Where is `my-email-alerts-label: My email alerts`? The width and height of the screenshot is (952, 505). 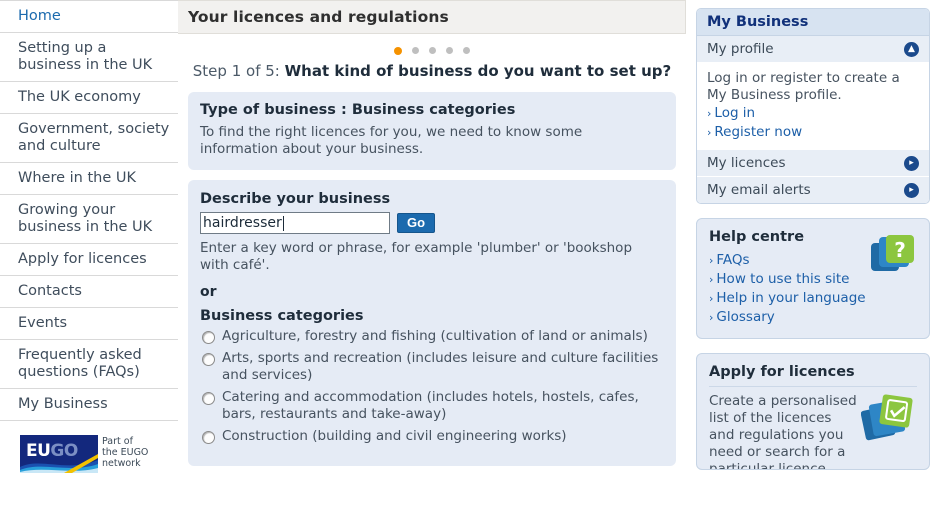 my-email-alerts-label: My email alerts is located at coordinates (759, 190).